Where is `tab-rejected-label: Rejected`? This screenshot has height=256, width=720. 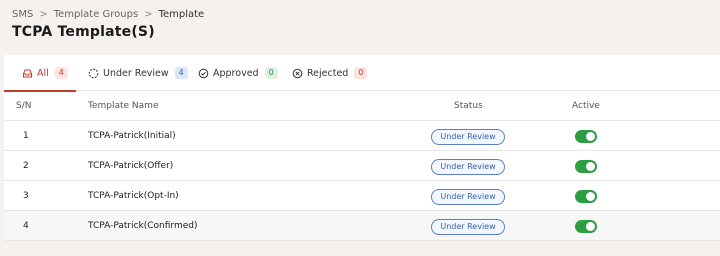
tab-rejected-label: Rejected is located at coordinates (328, 73).